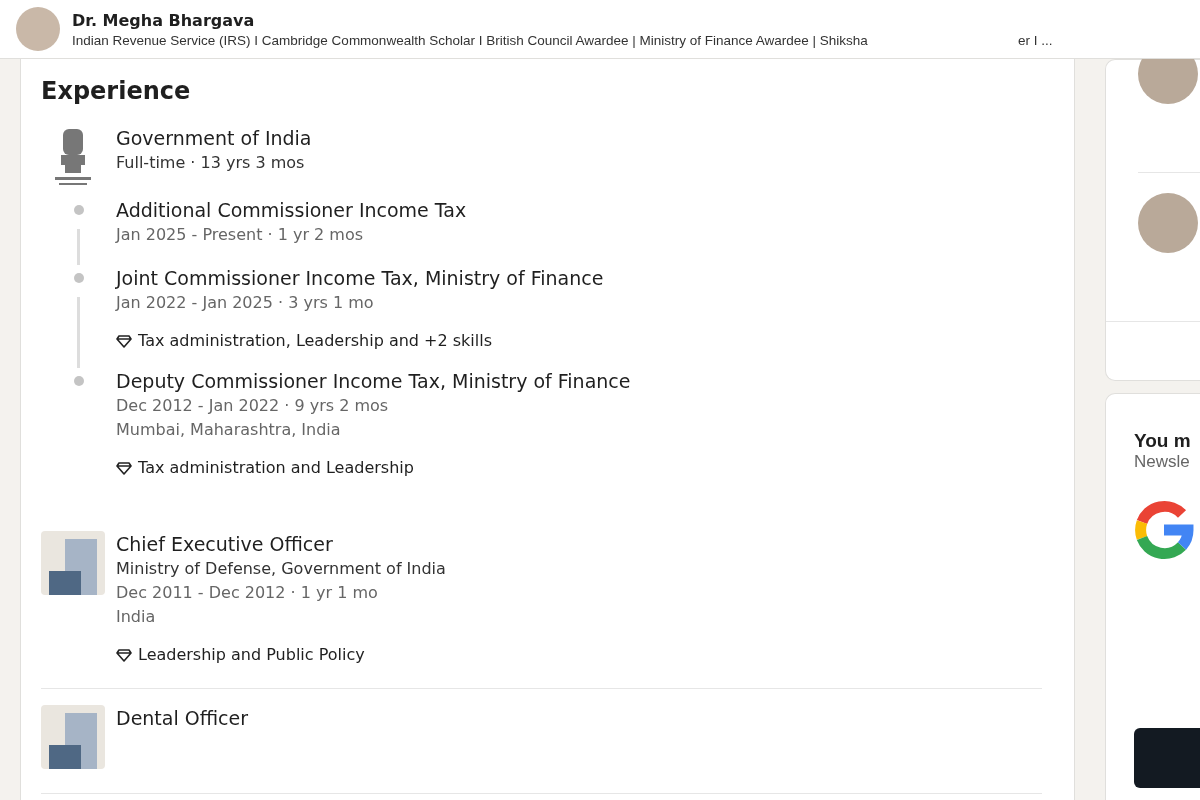 The height and width of the screenshot is (800, 1200). I want to click on role-title: Deputy Commissioner Income Tax, Ministry of Finance, so click(373, 381).